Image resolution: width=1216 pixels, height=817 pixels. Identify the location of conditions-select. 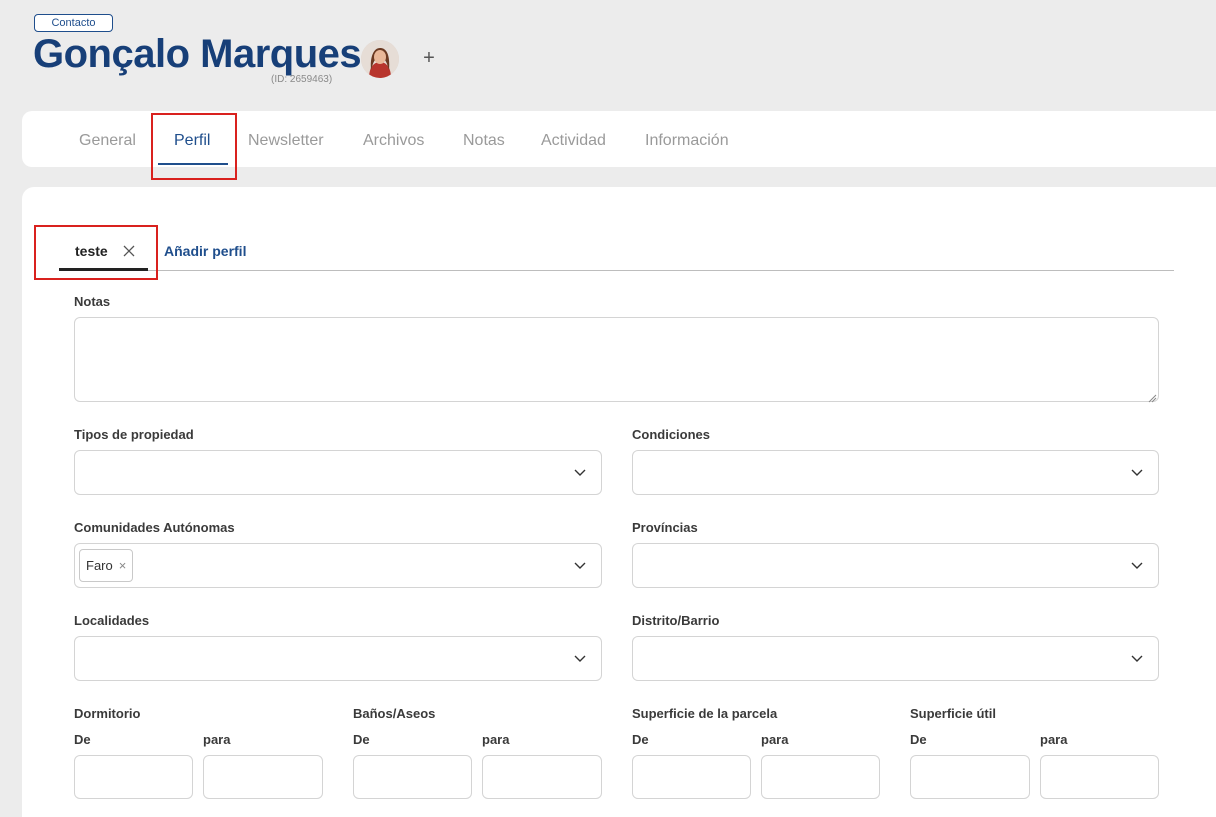
(895, 472).